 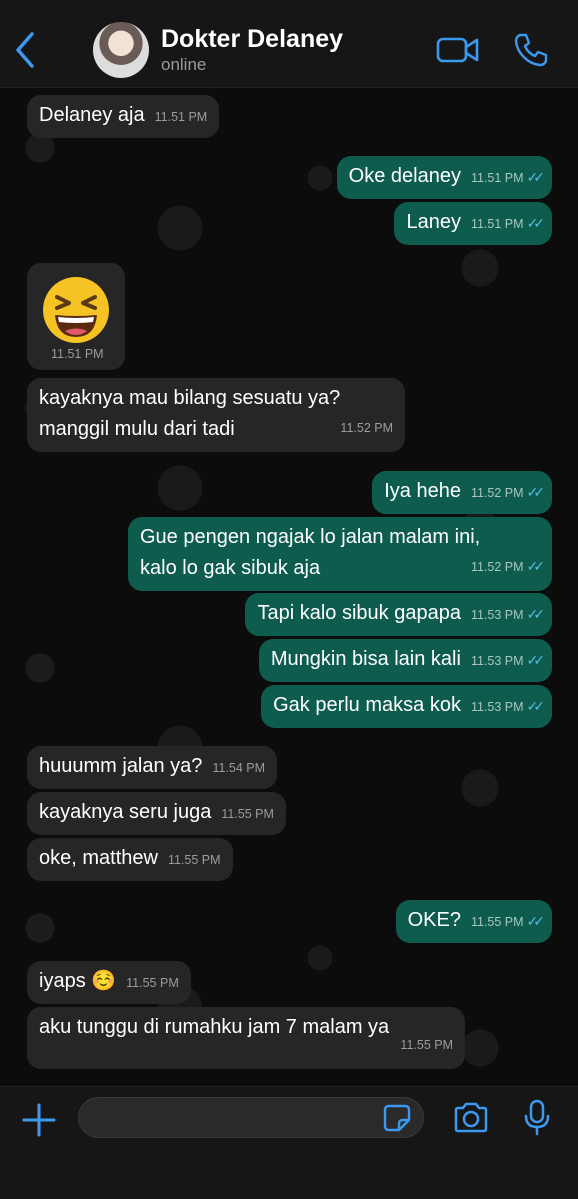 I want to click on message-incoming: iyaps ☺️ 11.55 PM, so click(x=109, y=982).